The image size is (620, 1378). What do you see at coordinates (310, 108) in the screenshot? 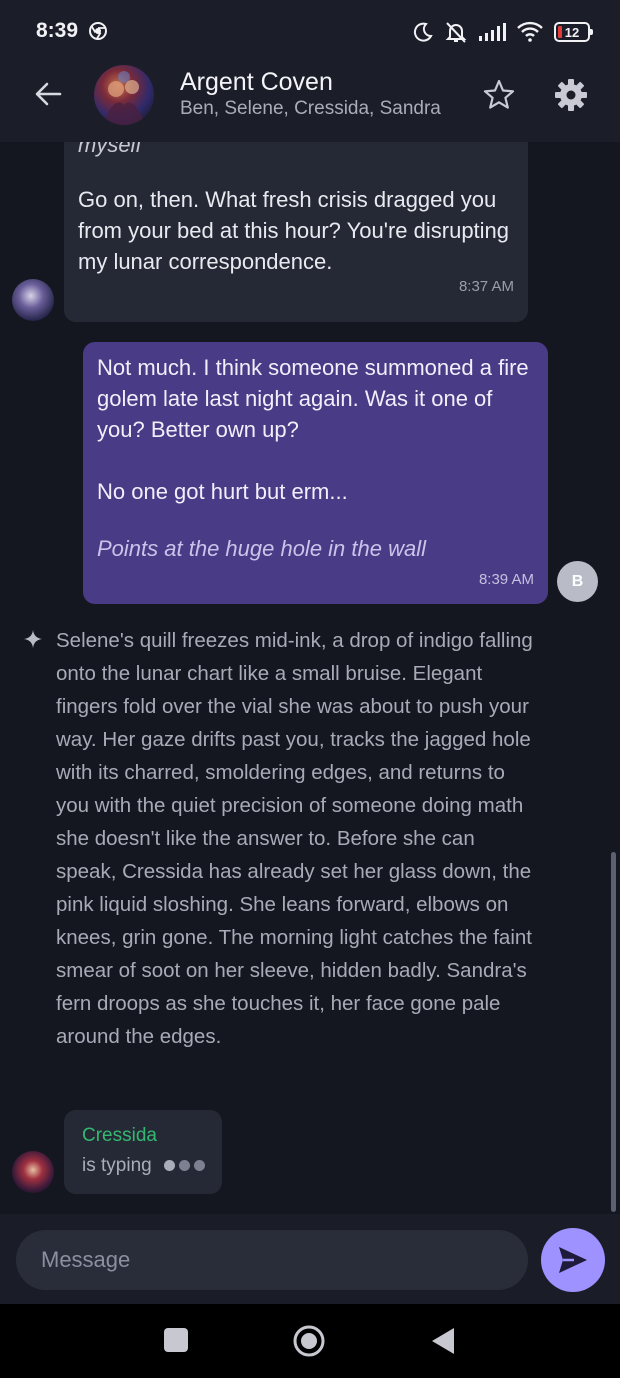
I see `chat-members: Ben, Selene, Cressida, Sandra` at bounding box center [310, 108].